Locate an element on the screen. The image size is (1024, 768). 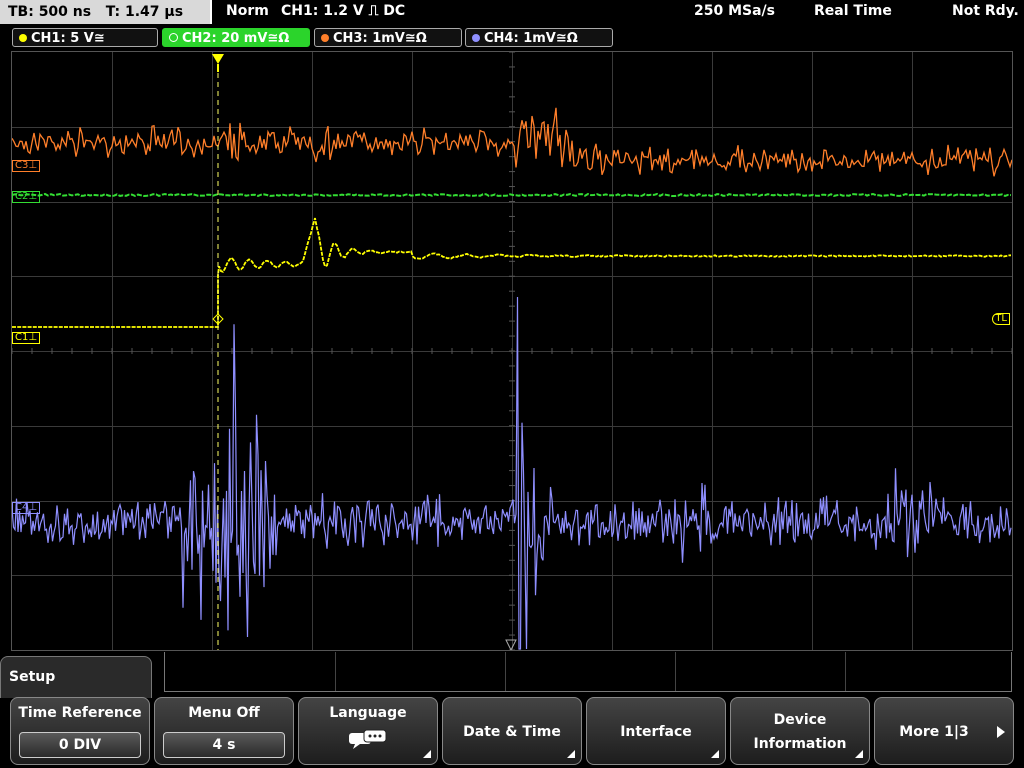
menu-off-softkey: Menu Off 4 s is located at coordinates (224, 731).